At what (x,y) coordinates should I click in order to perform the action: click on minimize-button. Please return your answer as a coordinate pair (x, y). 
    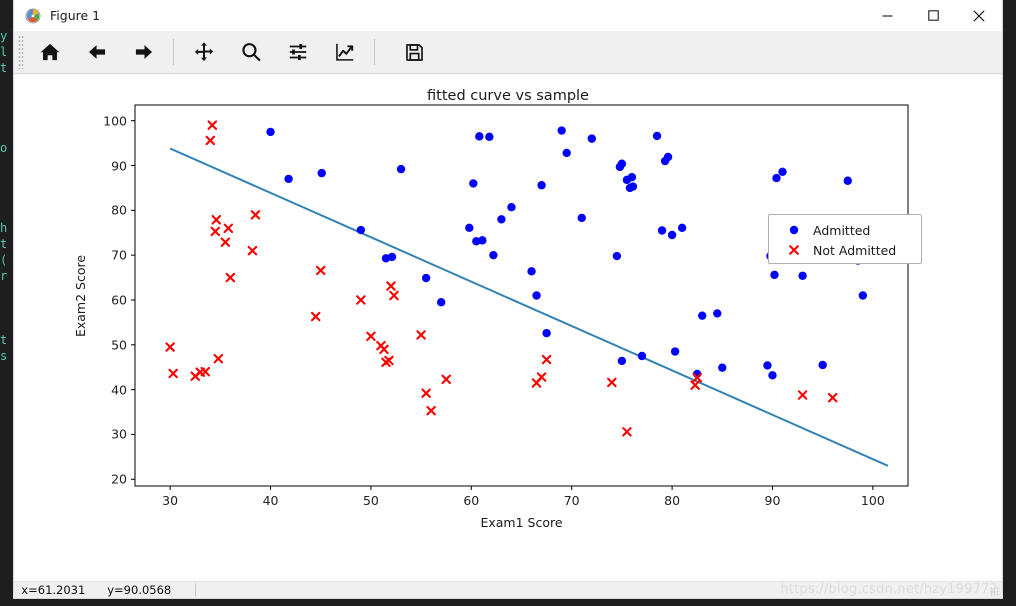
    Looking at the image, I should click on (887, 15).